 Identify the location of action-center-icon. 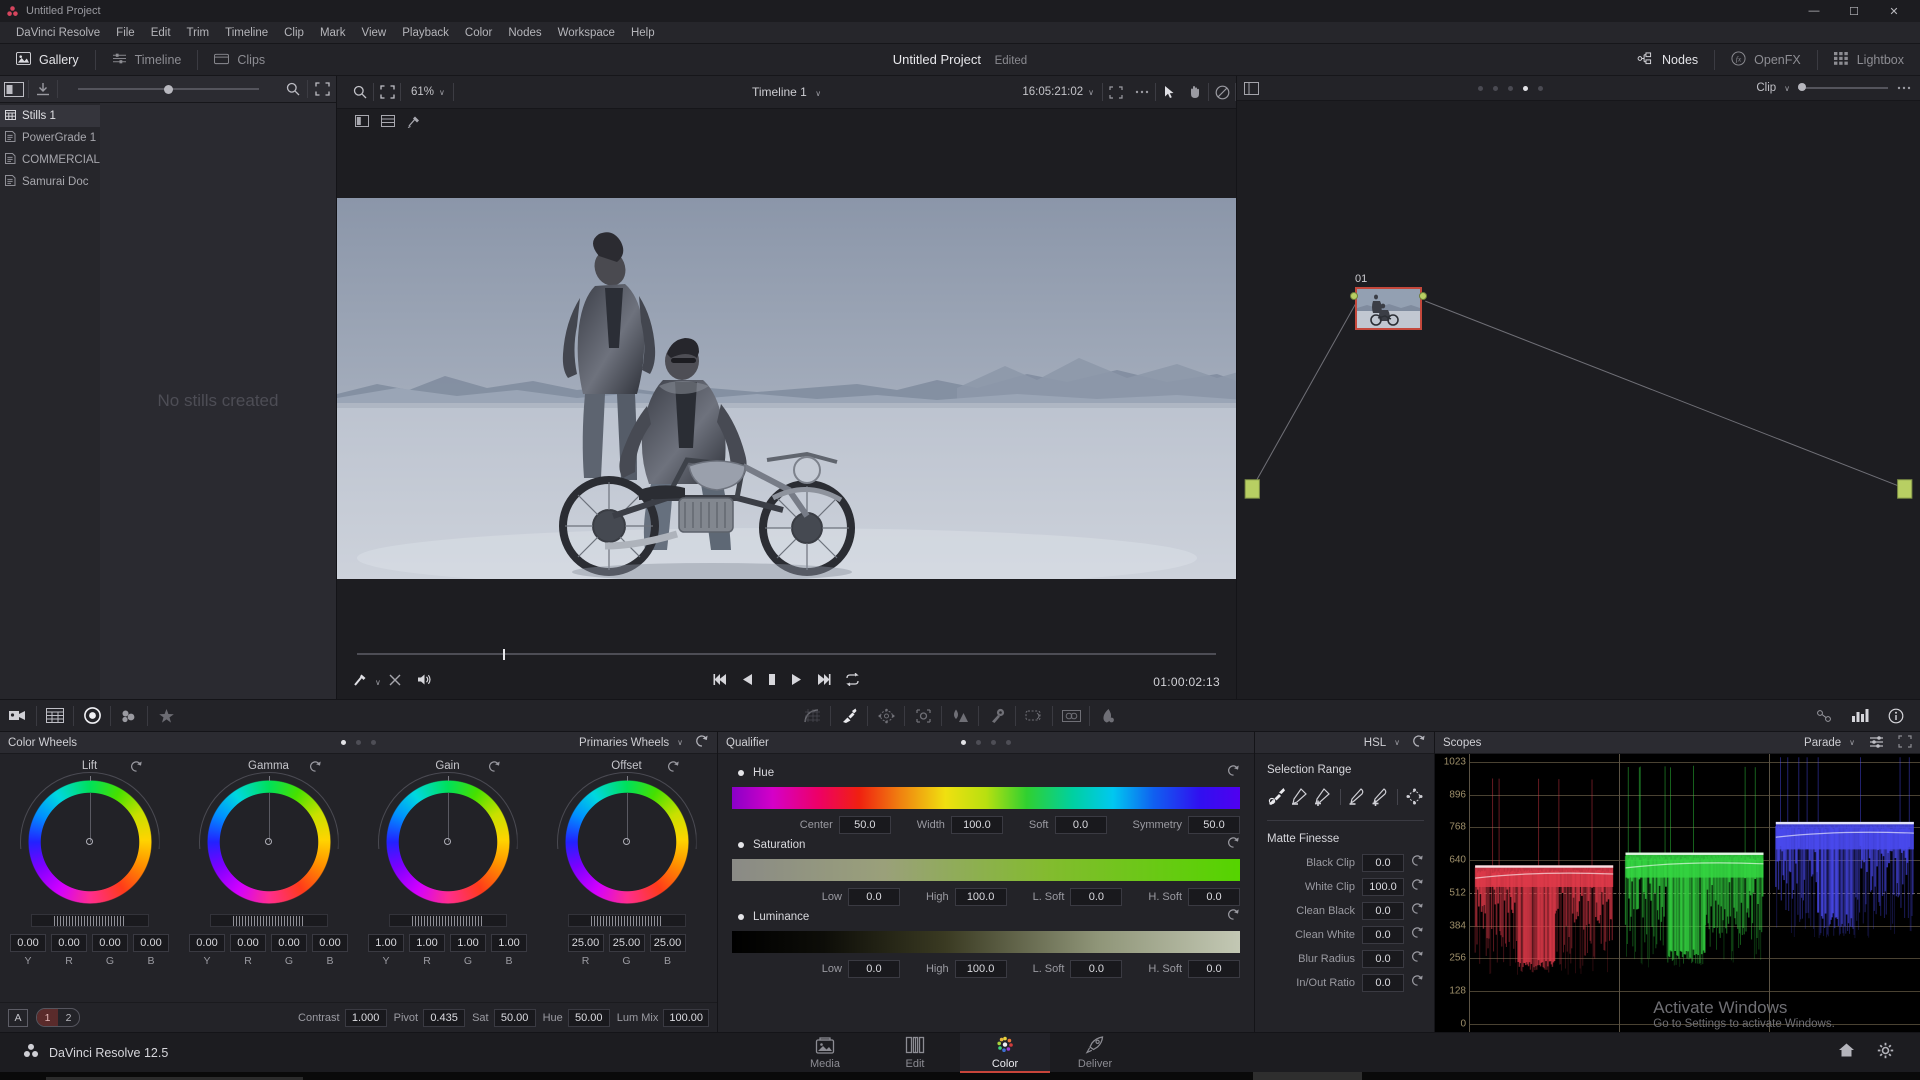
(1907, 1076).